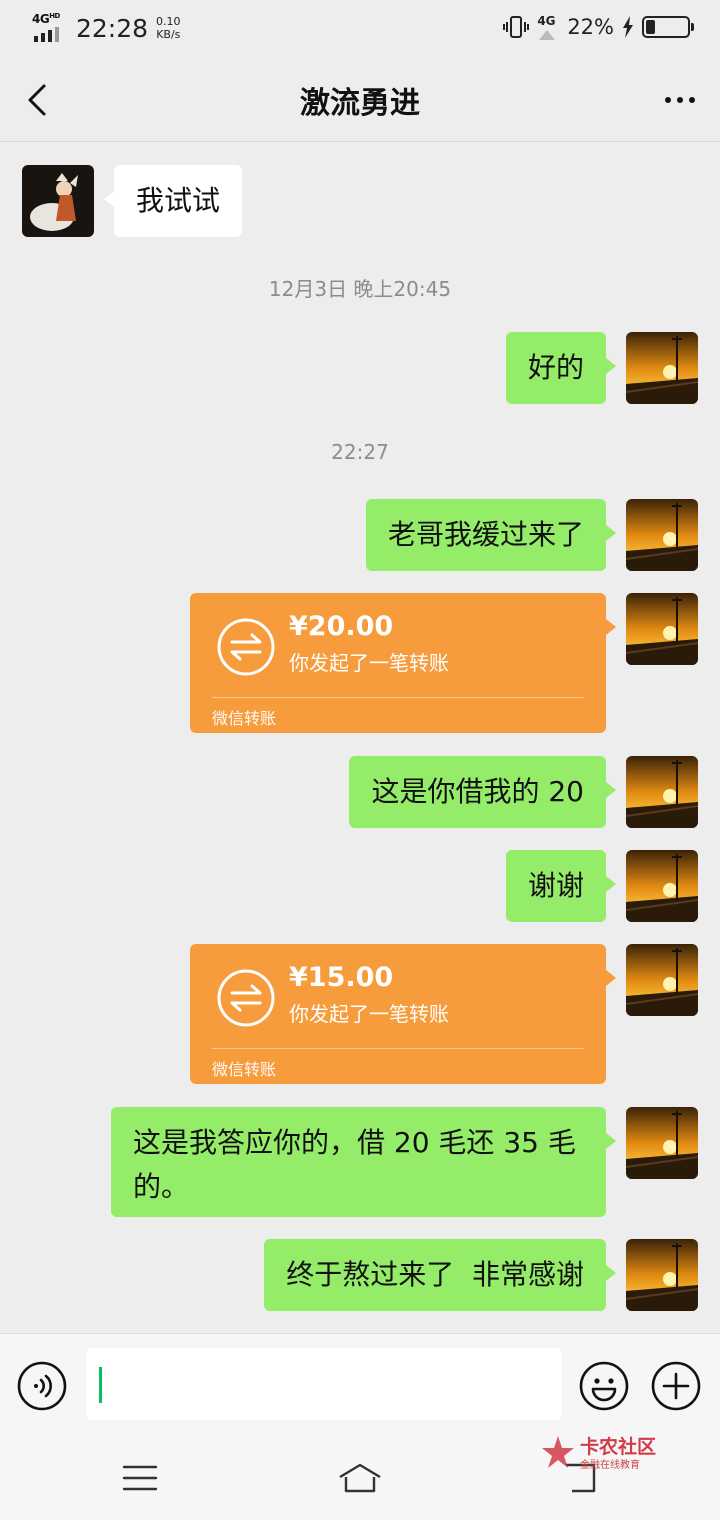  What do you see at coordinates (140, 1478) in the screenshot?
I see `menu-icon` at bounding box center [140, 1478].